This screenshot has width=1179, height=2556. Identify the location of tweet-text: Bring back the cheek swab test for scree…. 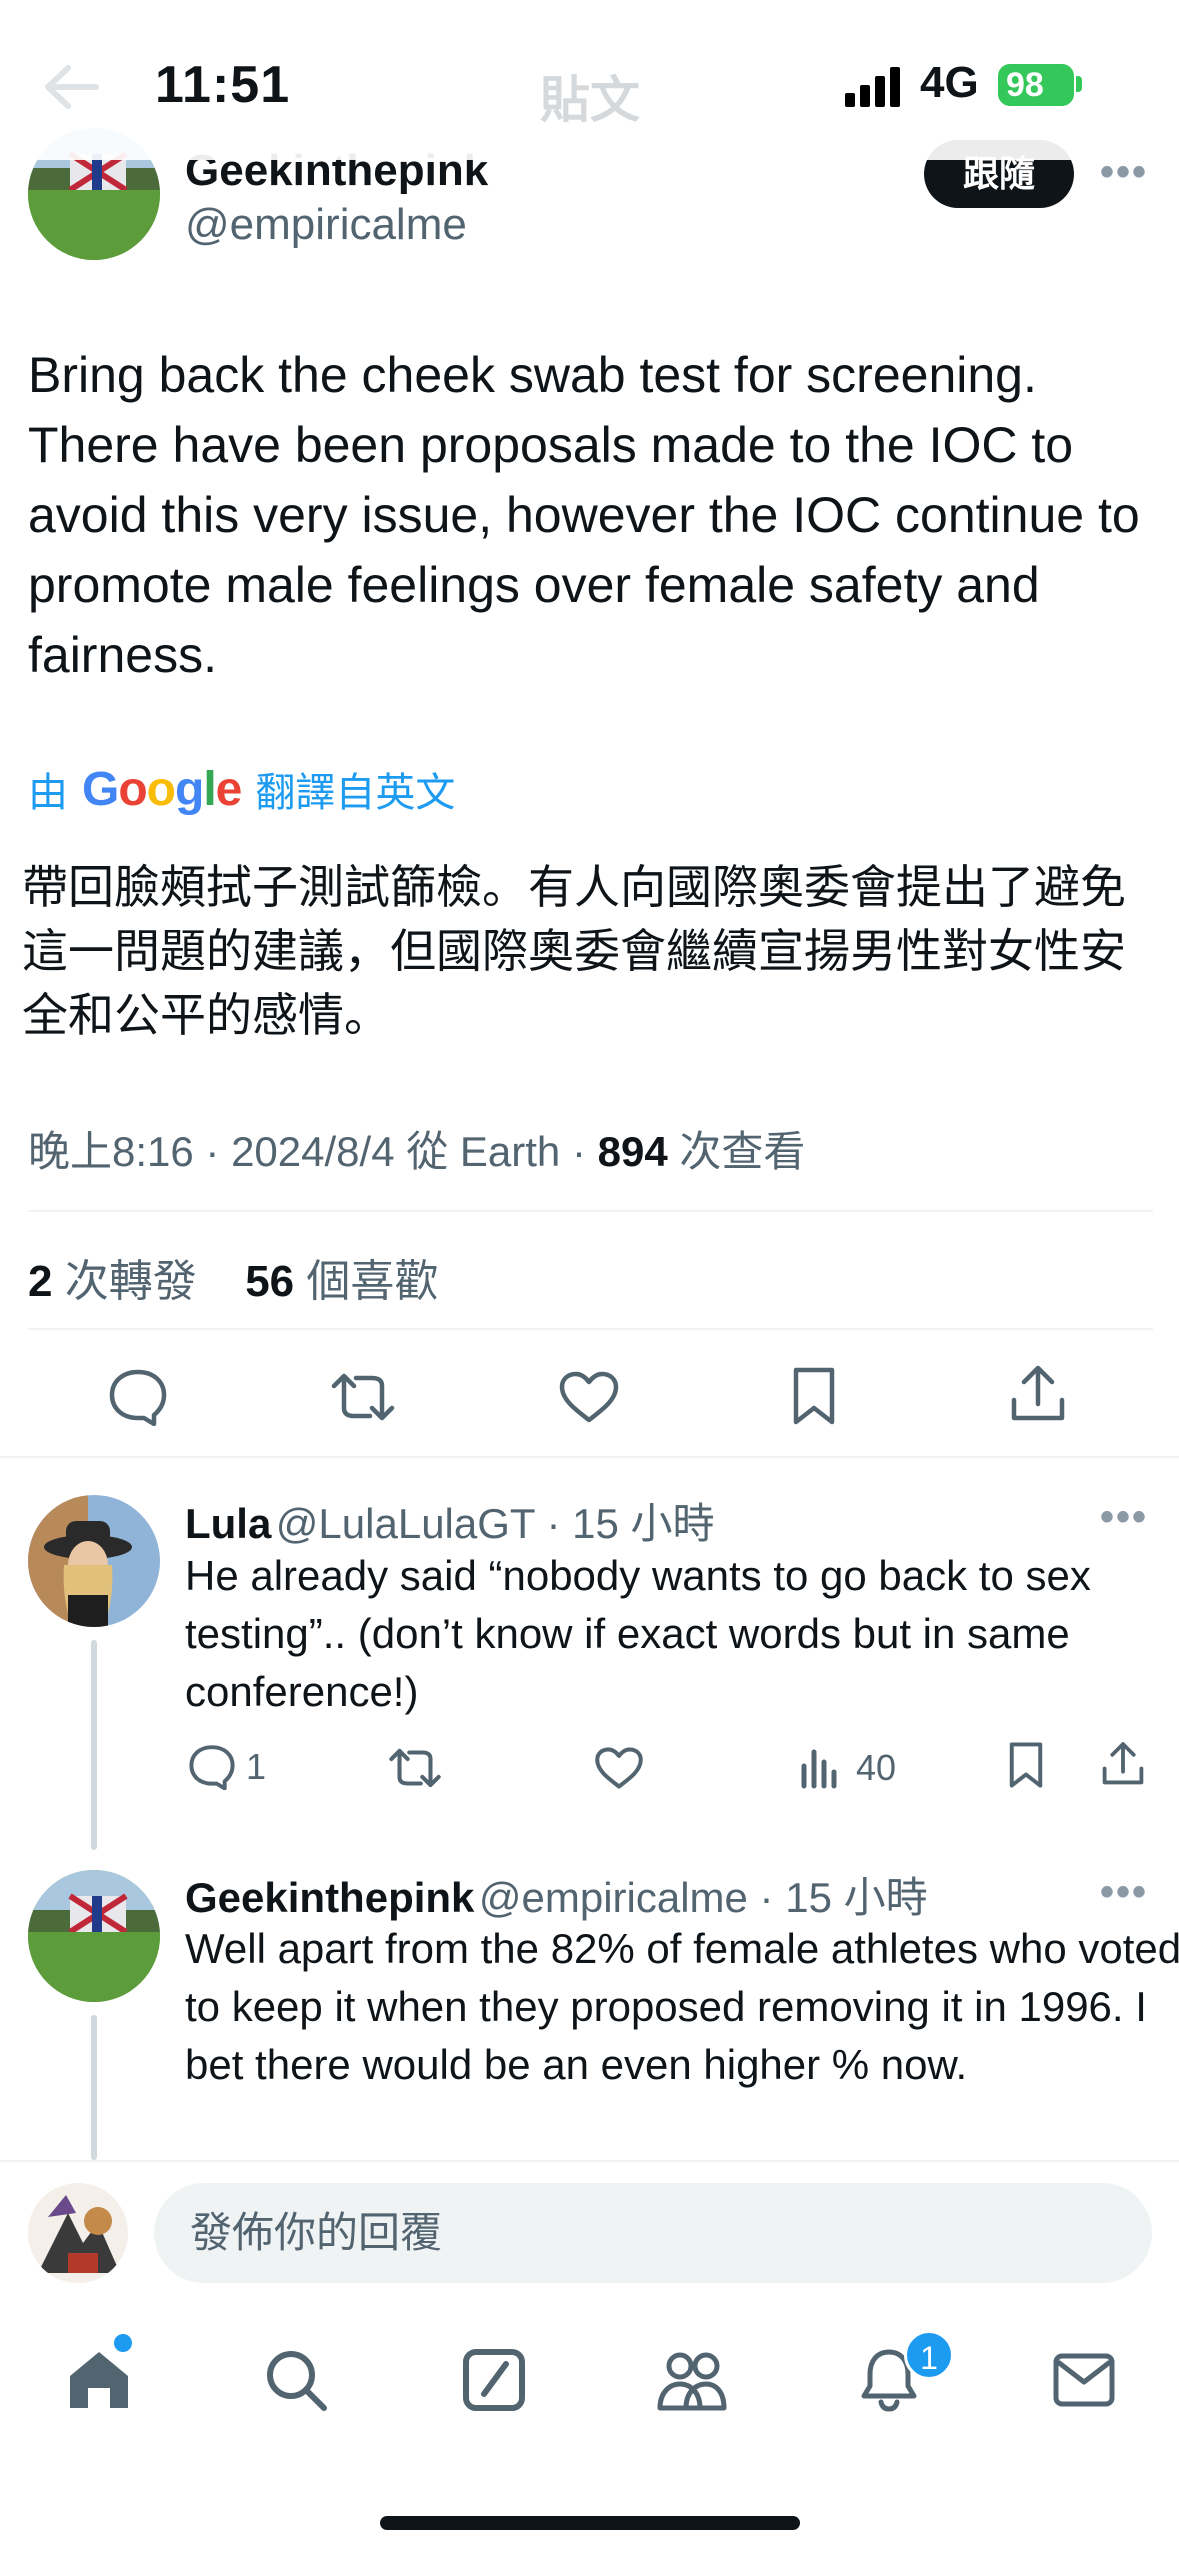
(584, 515).